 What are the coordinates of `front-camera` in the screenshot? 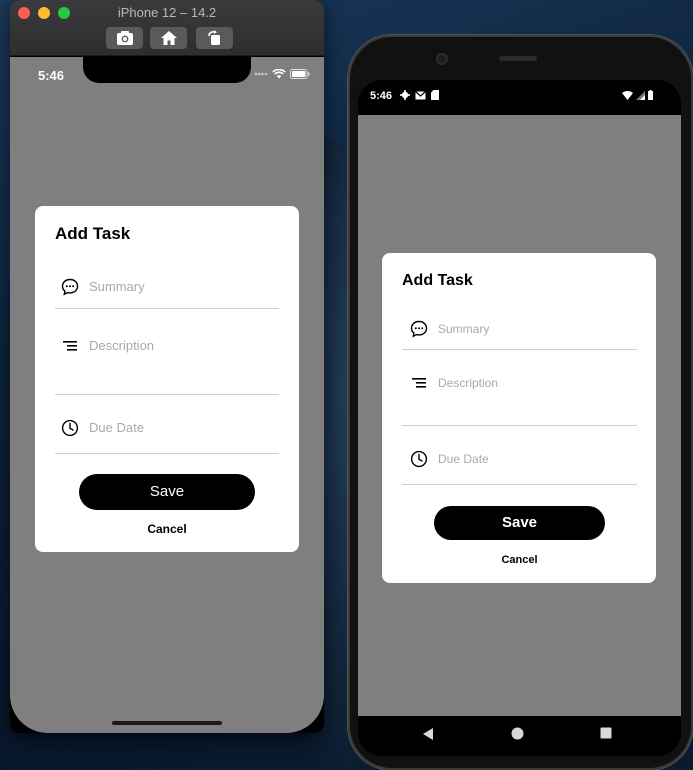 It's located at (442, 59).